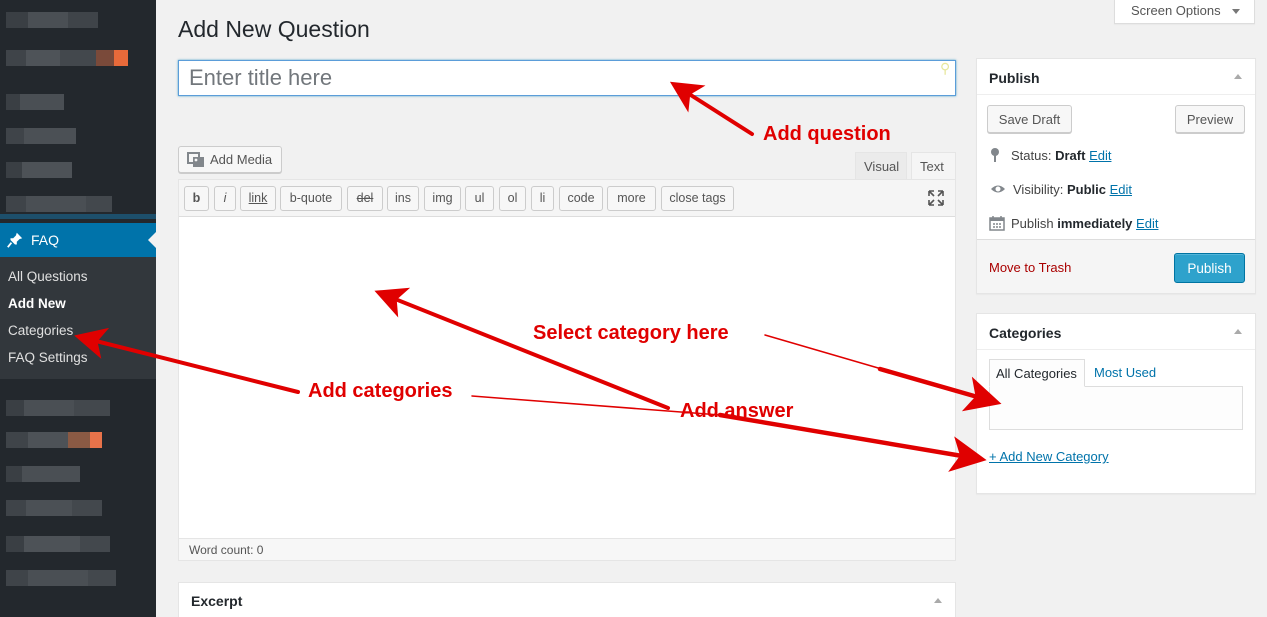  What do you see at coordinates (152, 240) in the screenshot?
I see `current-menu-notch` at bounding box center [152, 240].